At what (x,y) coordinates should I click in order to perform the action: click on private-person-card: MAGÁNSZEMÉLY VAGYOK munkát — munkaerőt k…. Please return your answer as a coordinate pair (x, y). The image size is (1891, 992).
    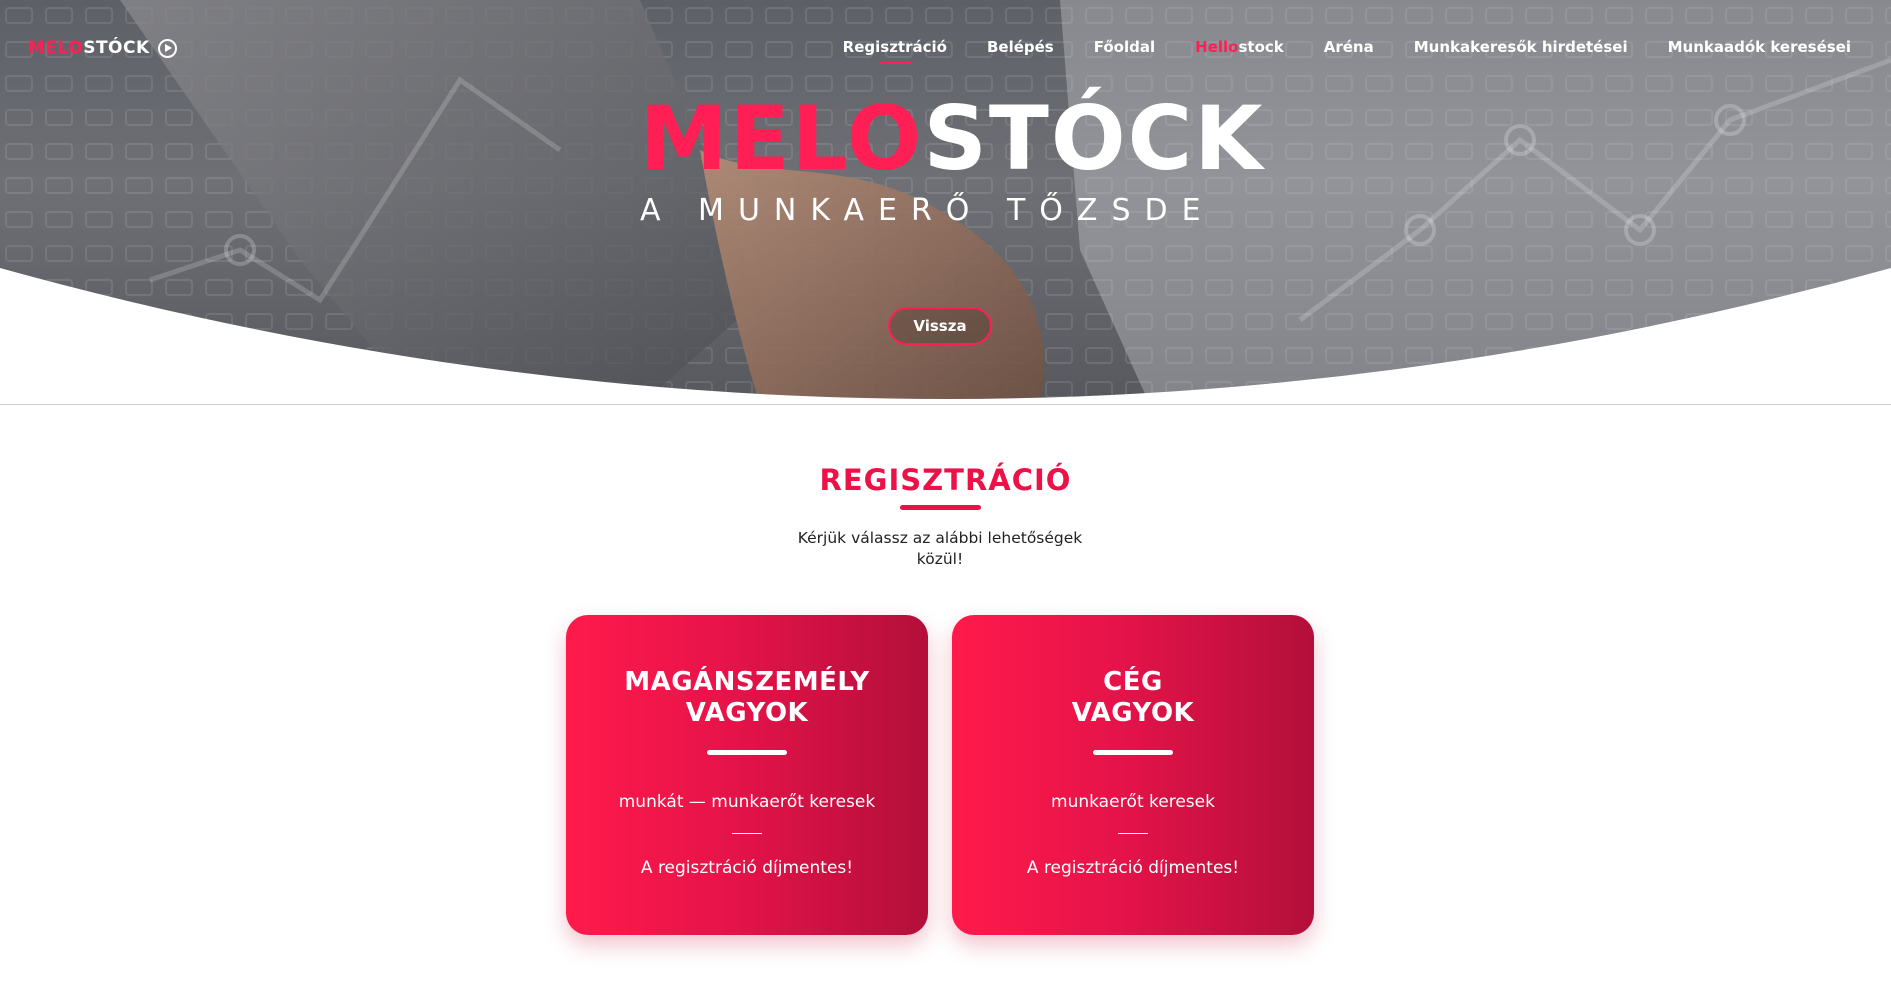
    Looking at the image, I should click on (747, 775).